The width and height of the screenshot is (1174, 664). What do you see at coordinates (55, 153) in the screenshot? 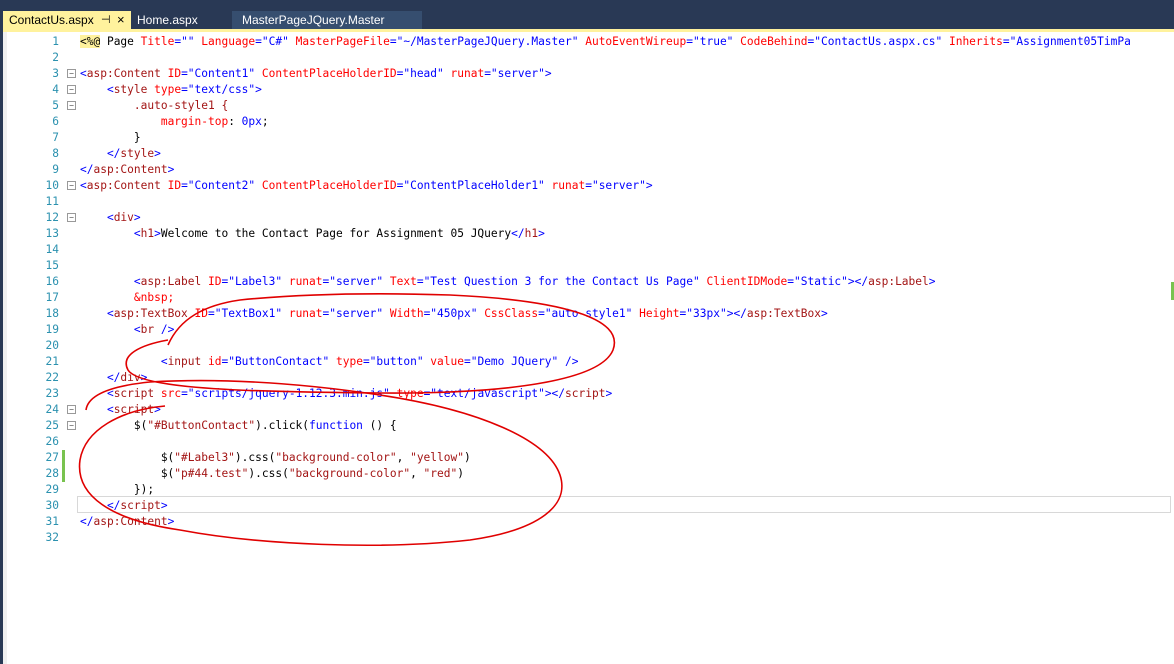
I see `line-number: 8` at bounding box center [55, 153].